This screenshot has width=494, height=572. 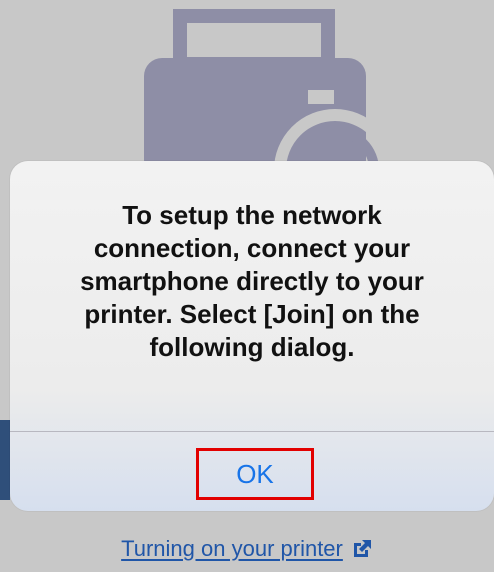 What do you see at coordinates (232, 549) in the screenshot?
I see `link-label: Turning on your printer` at bounding box center [232, 549].